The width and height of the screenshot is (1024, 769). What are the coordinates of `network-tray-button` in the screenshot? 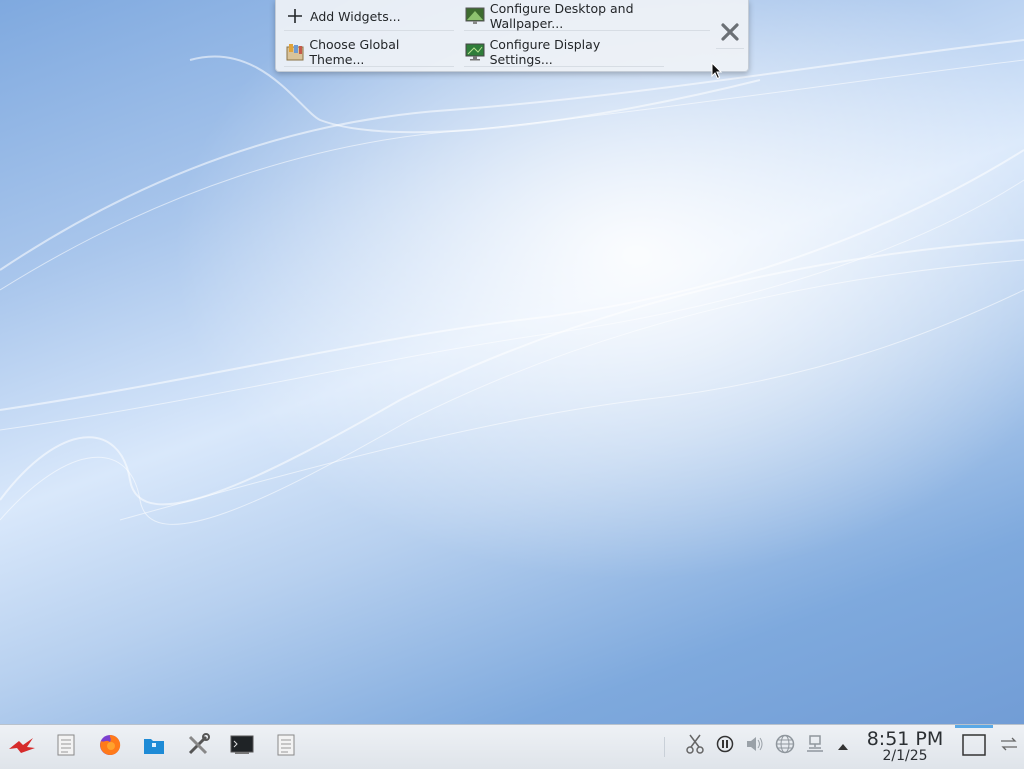 It's located at (815, 746).